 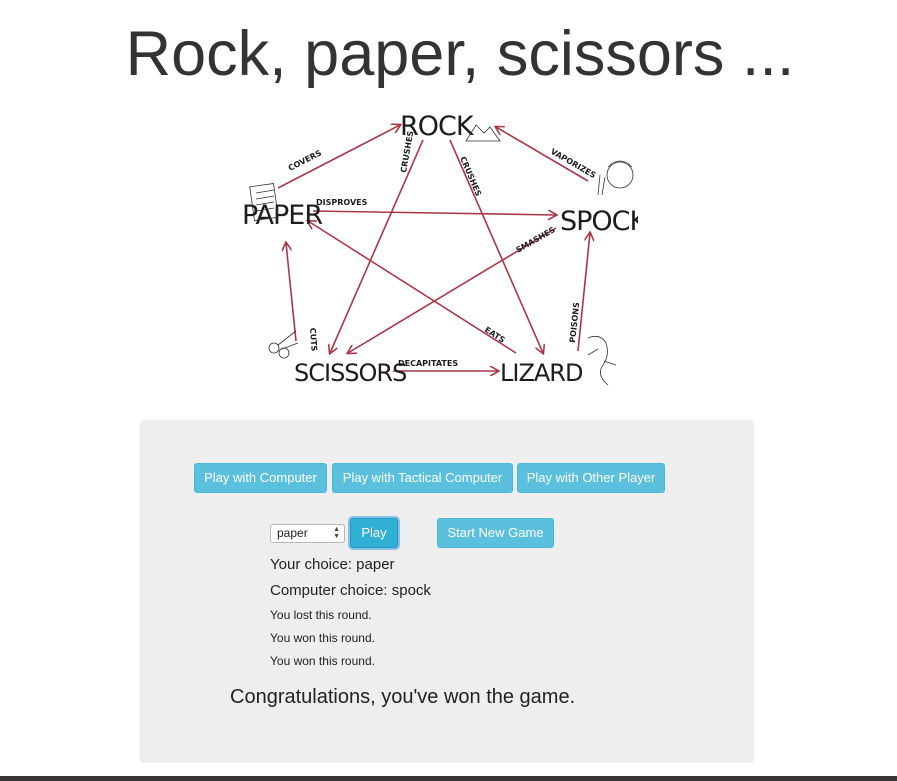 What do you see at coordinates (583, 292) in the screenshot?
I see `arrow-lizard-poisons-spock` at bounding box center [583, 292].